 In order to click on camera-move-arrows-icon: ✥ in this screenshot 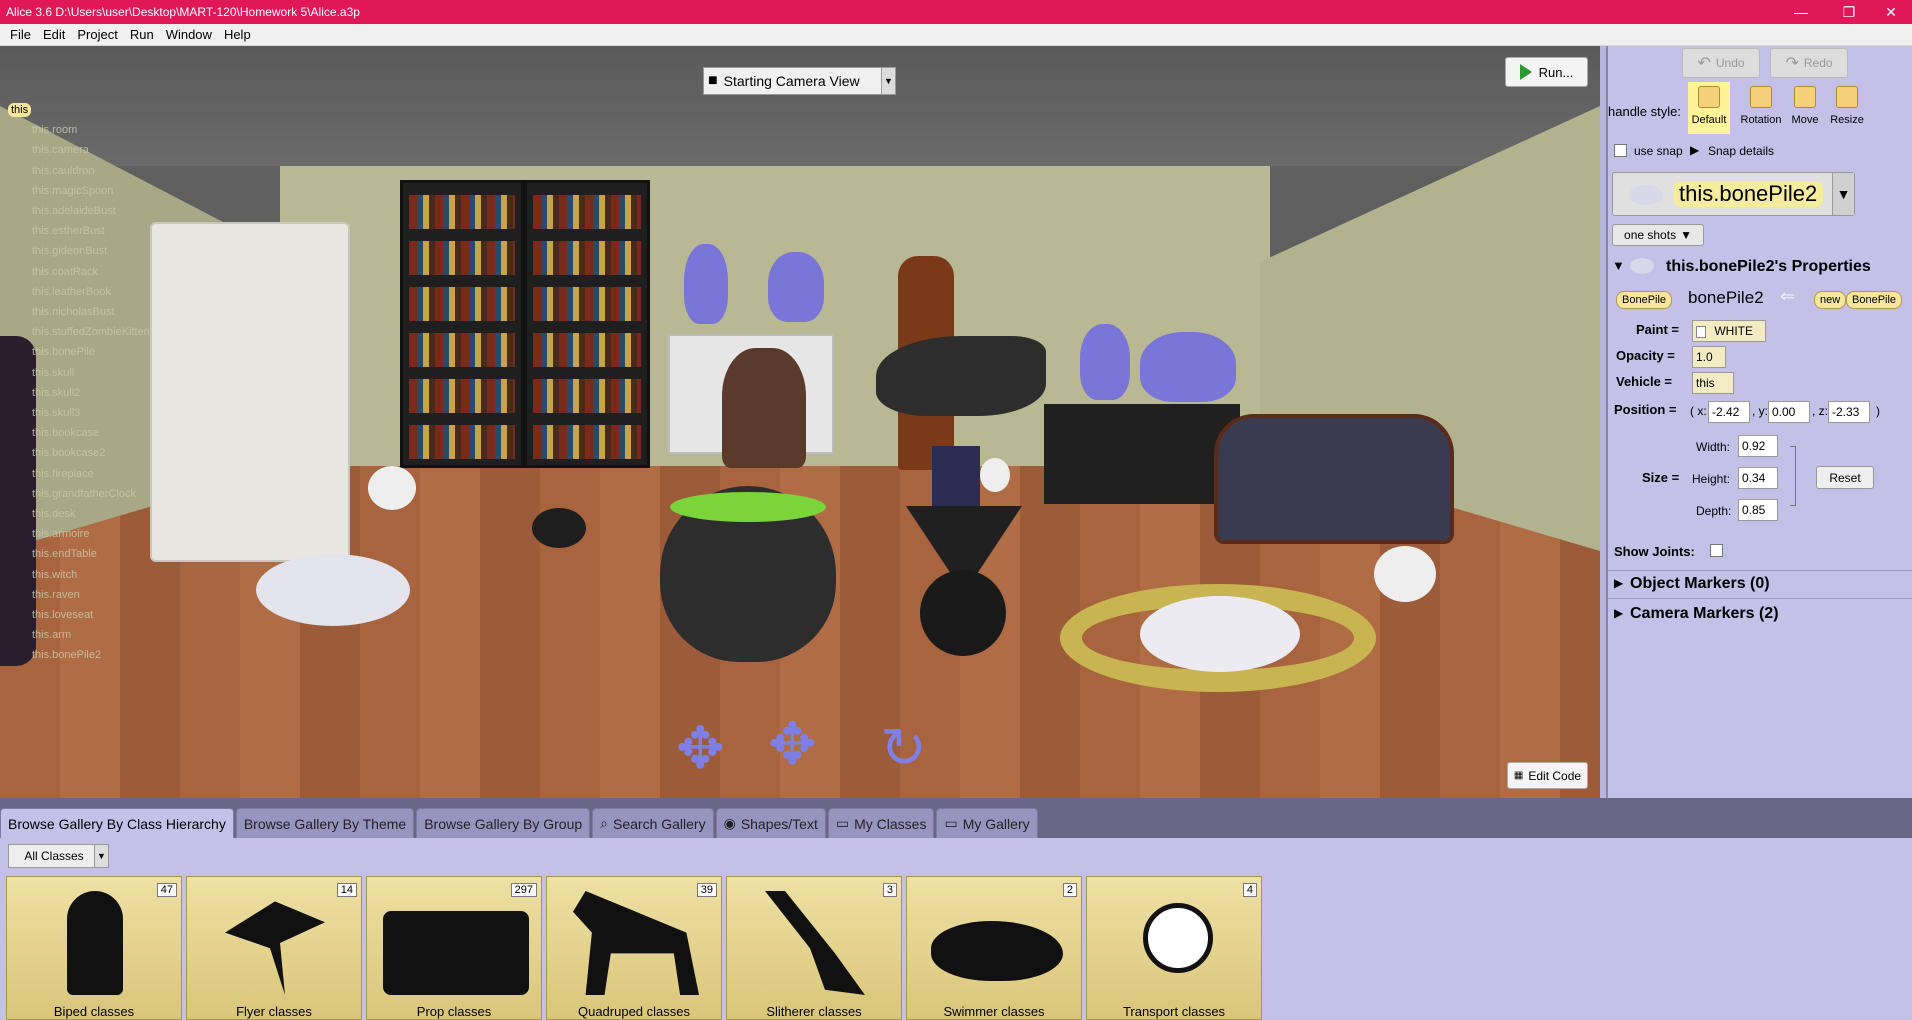, I will do `click(700, 749)`.